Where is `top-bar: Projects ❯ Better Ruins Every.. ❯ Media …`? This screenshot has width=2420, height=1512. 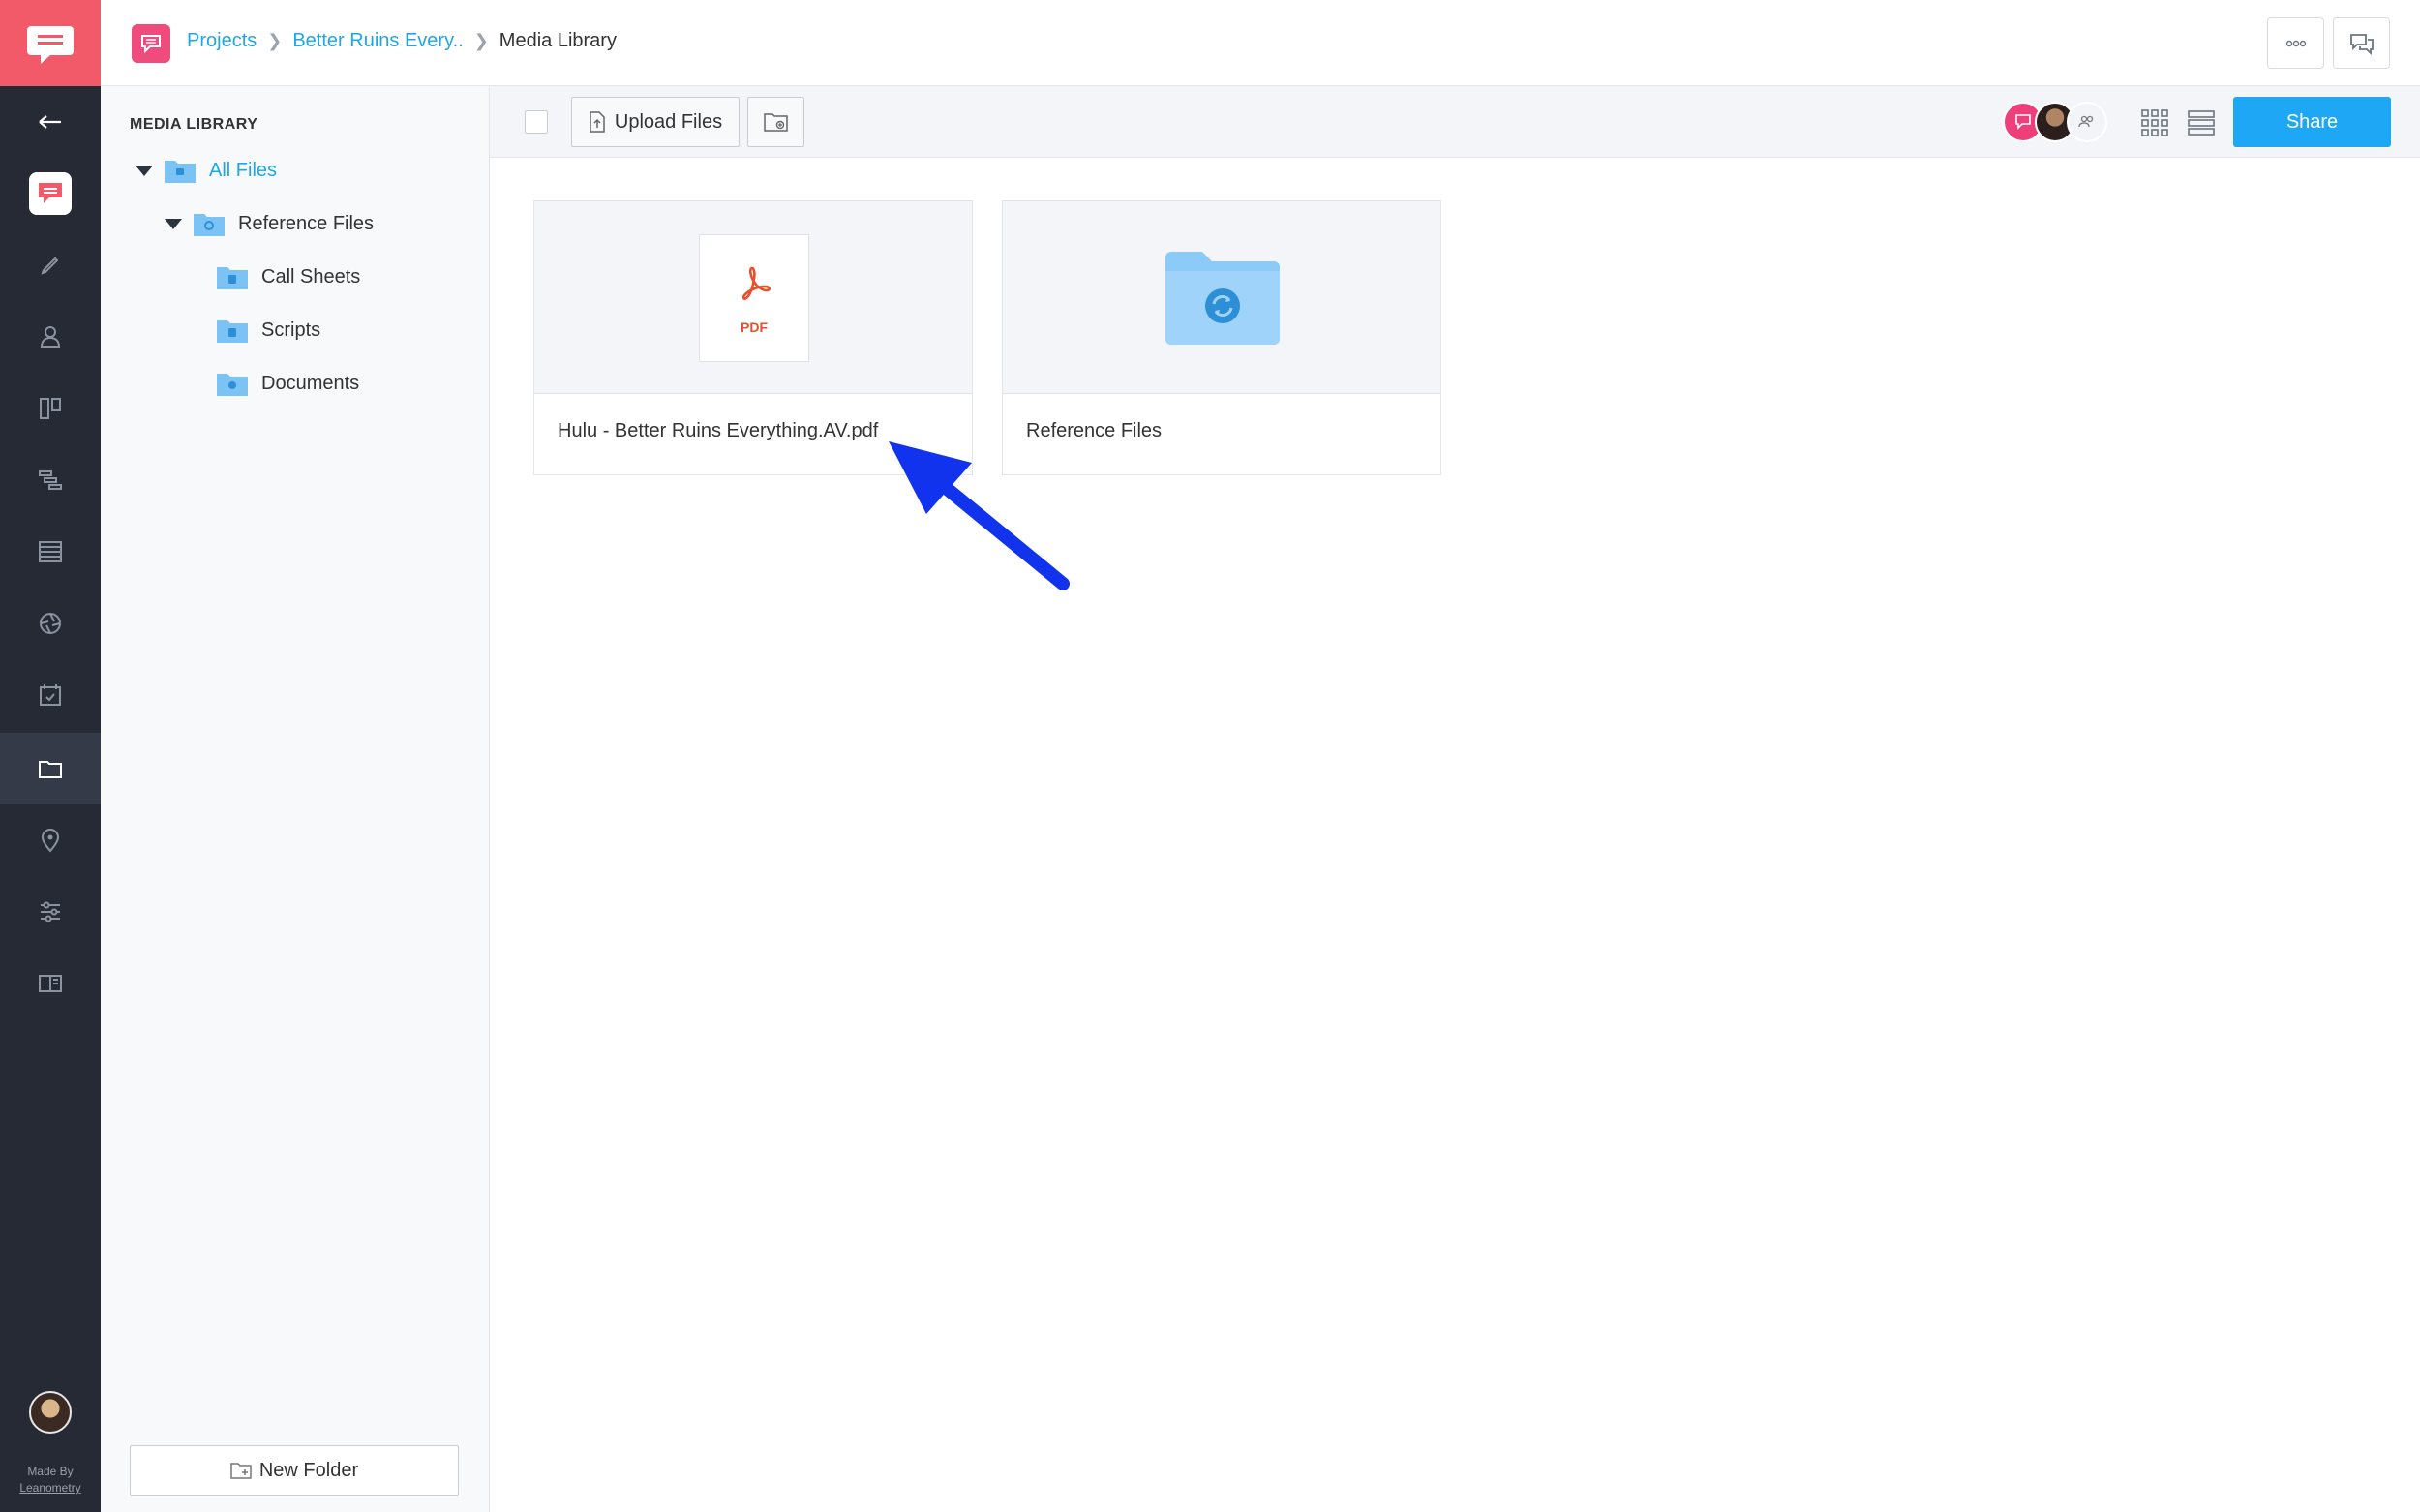
top-bar: Projects ❯ Better Ruins Every.. ❯ Media … is located at coordinates (1260, 43).